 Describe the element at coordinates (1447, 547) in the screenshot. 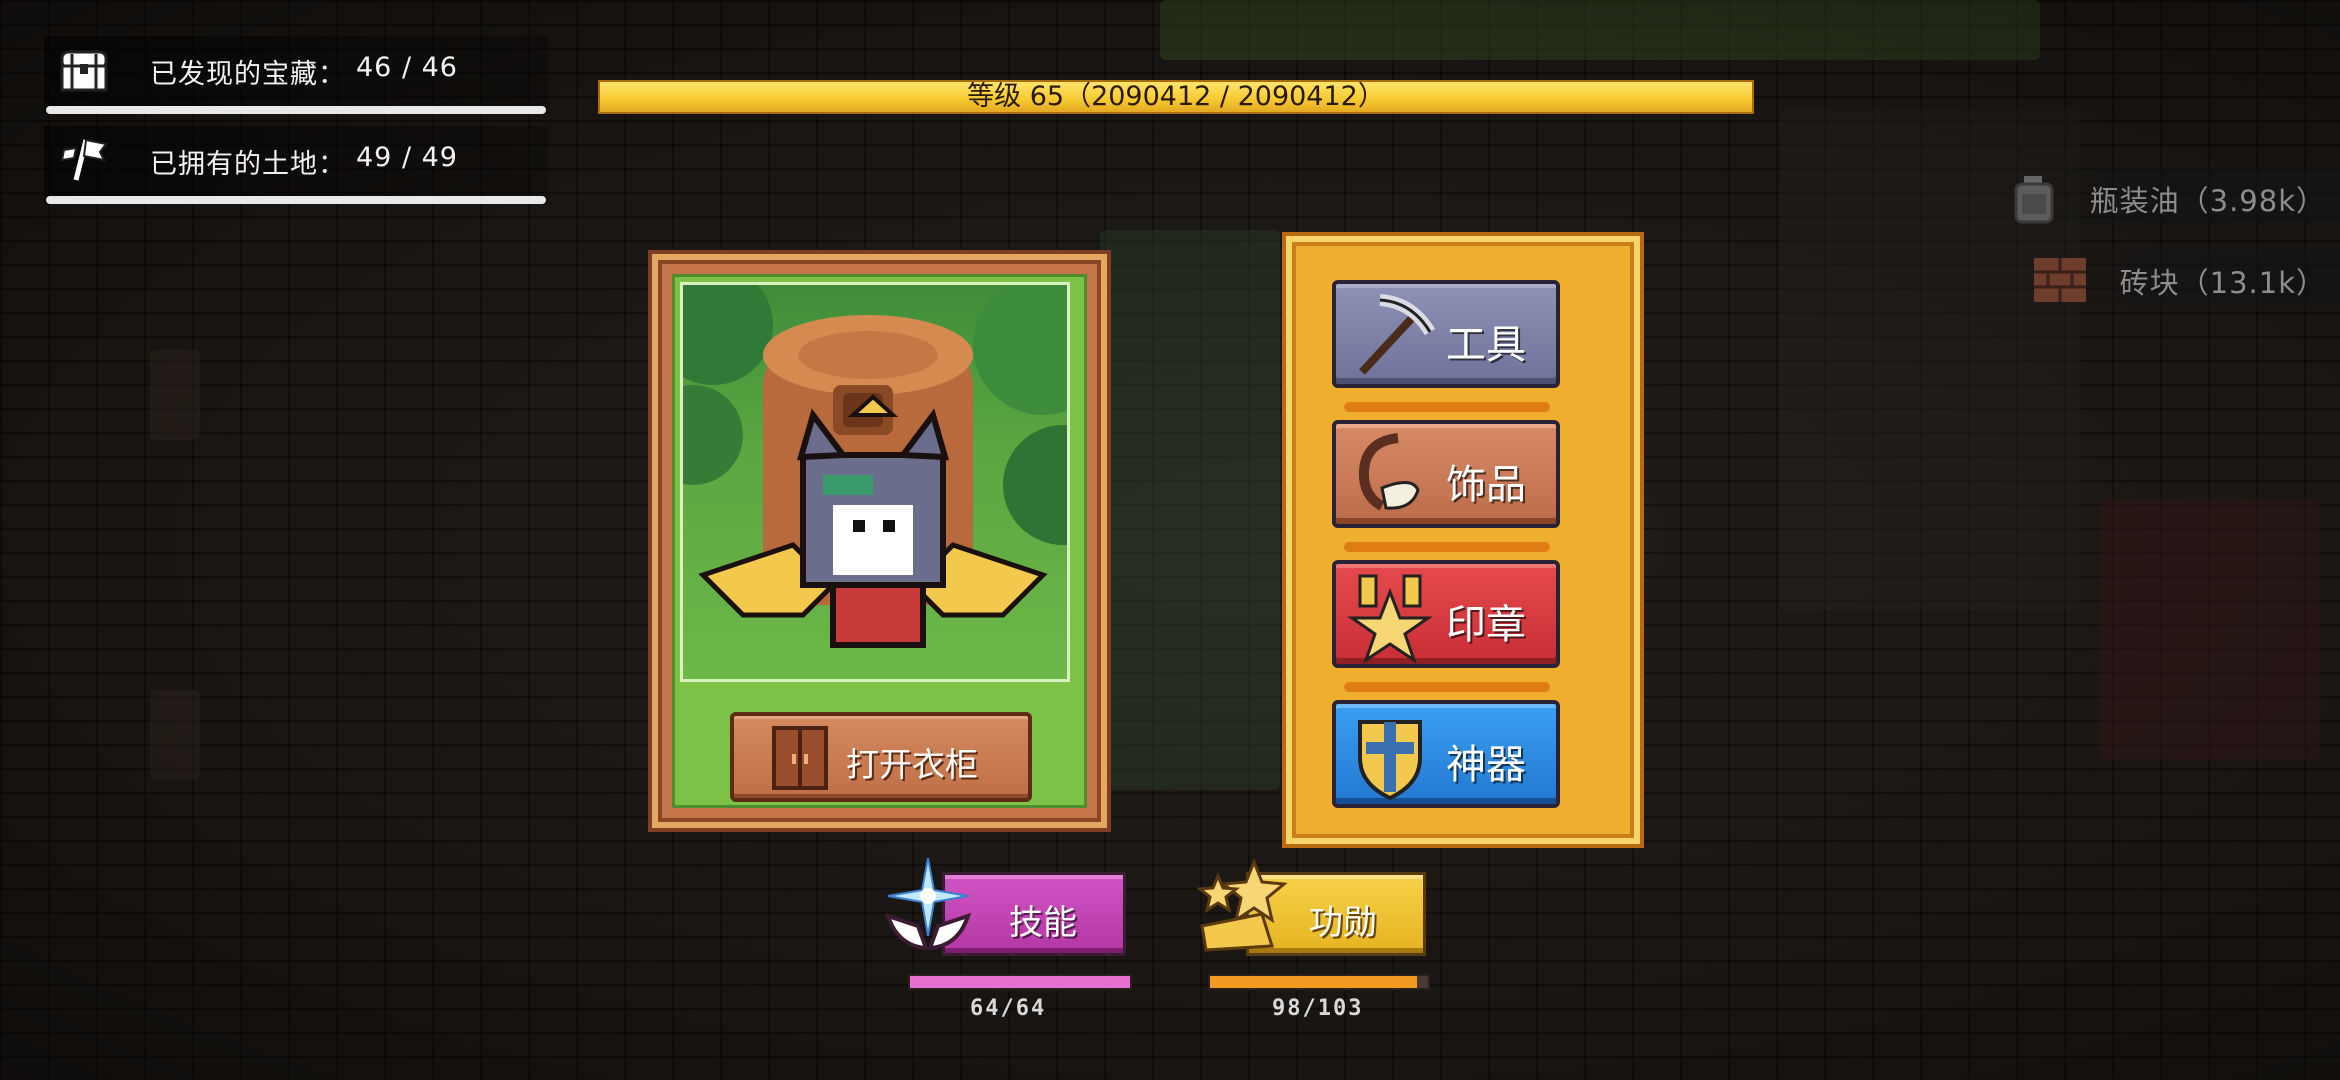

I see `accessories-divider` at that location.